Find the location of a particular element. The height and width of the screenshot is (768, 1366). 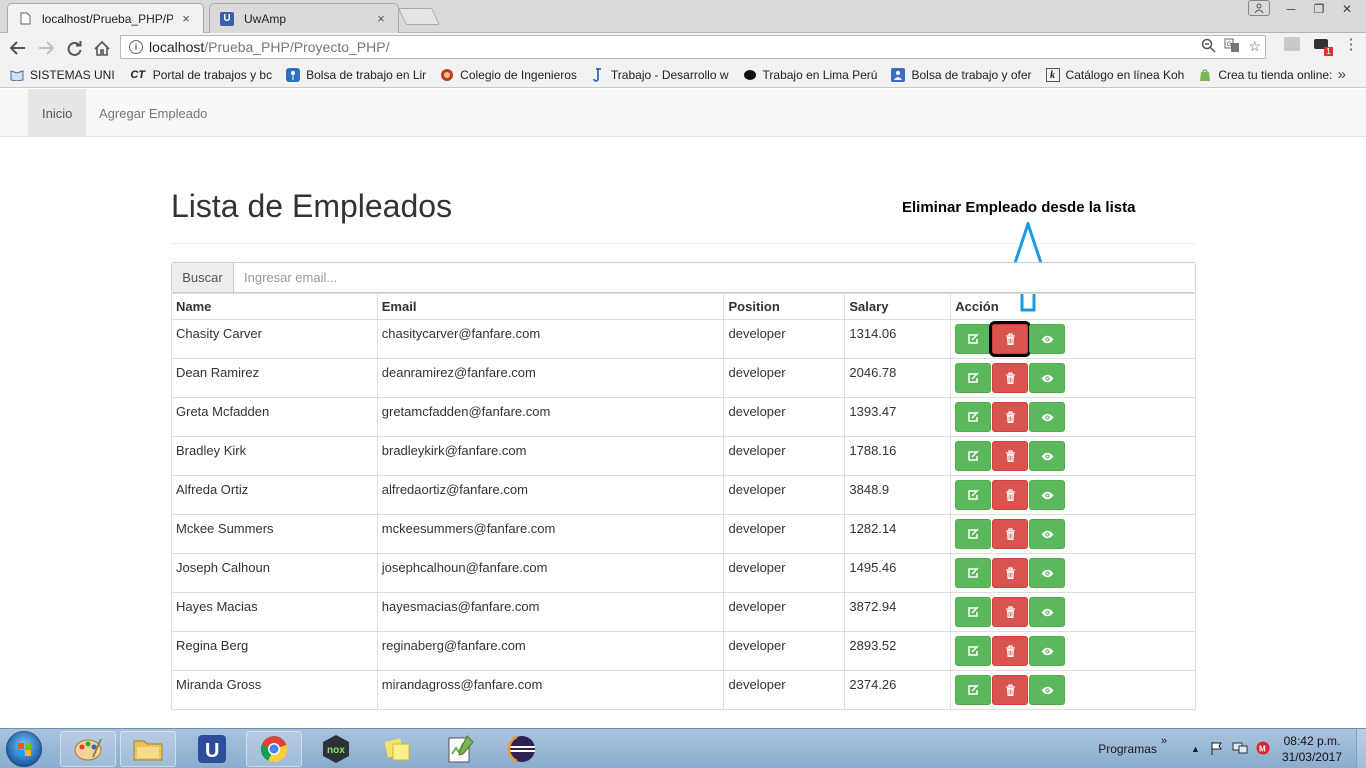

tab-uwamp: U UwAmp × is located at coordinates (304, 18).